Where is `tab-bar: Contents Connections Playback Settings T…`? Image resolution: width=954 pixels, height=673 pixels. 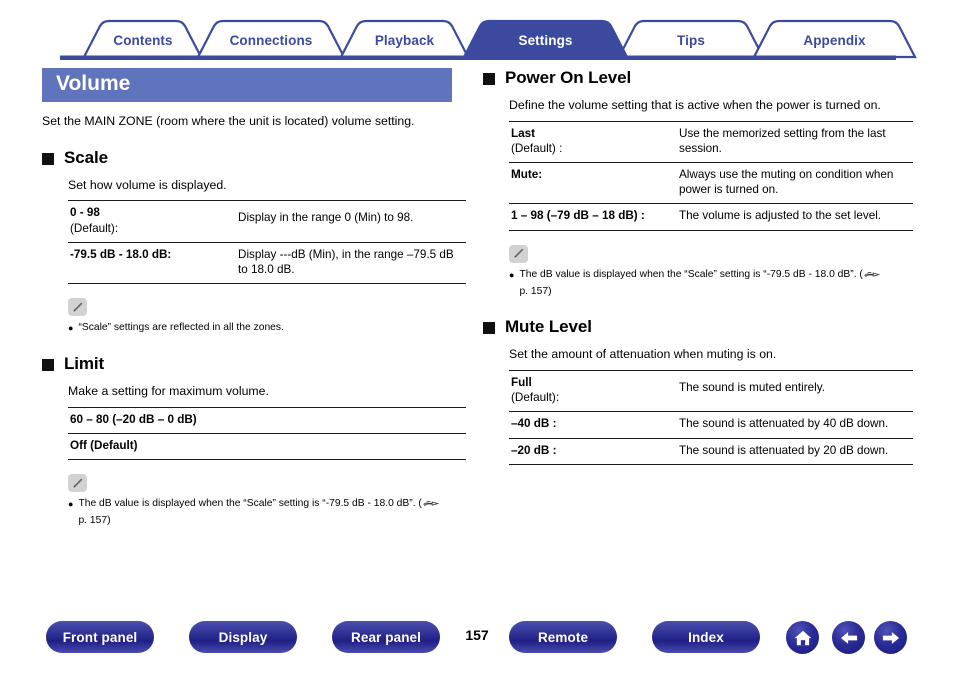 tab-bar: Contents Connections Playback Settings T… is located at coordinates (477, 34).